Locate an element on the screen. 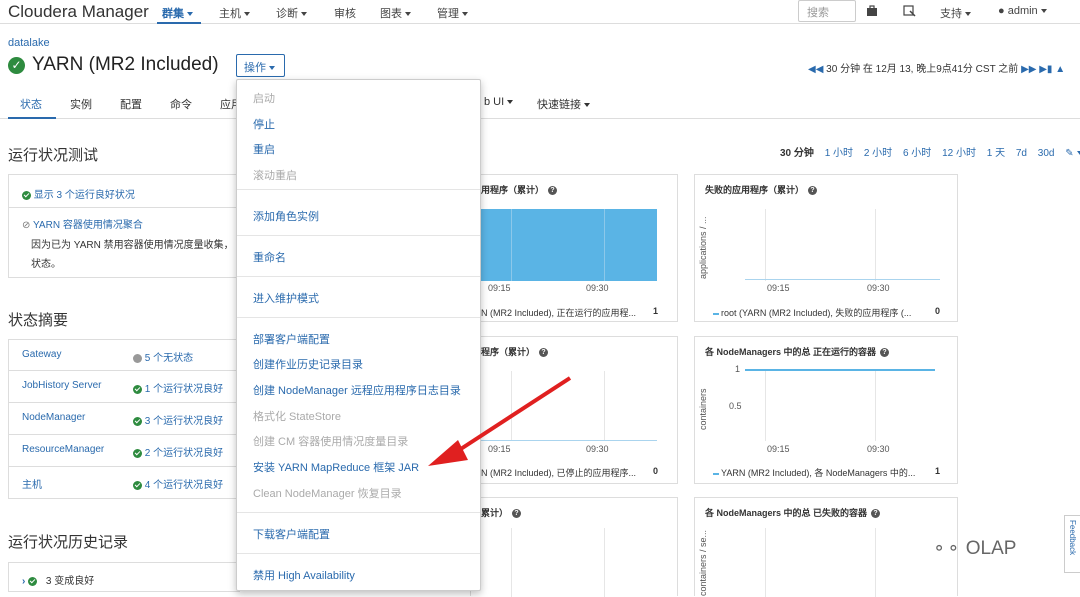 The width and height of the screenshot is (1080, 597). menu-item-maintenance: 进入维护模式 is located at coordinates (286, 298).